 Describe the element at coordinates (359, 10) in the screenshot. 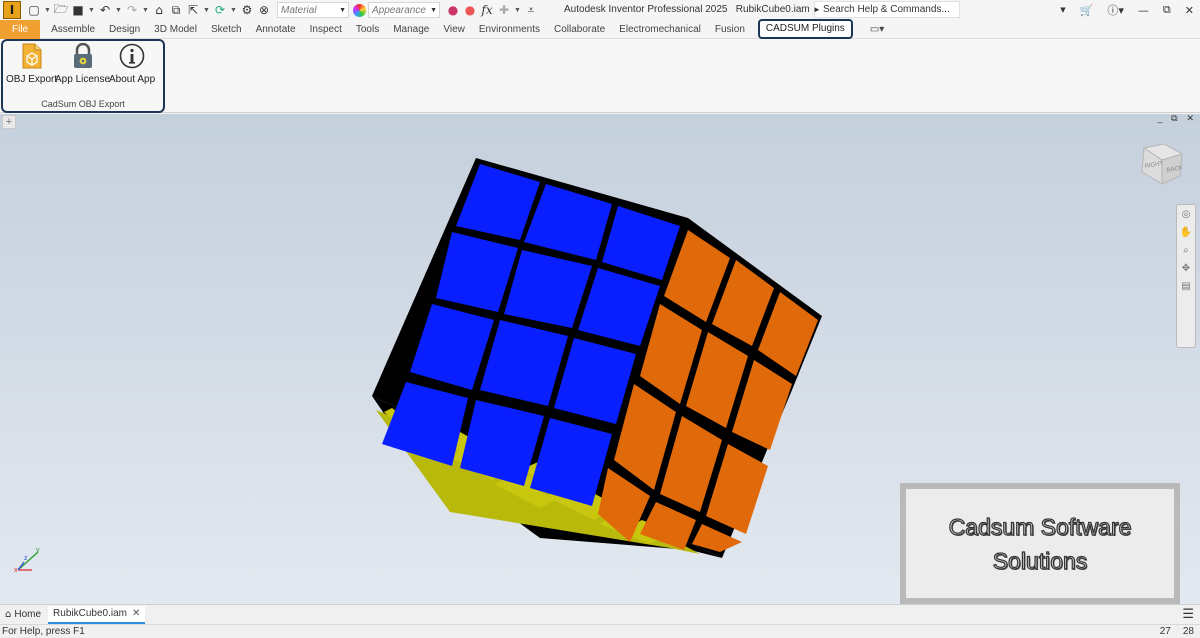

I see `appearance-ball-icon` at that location.